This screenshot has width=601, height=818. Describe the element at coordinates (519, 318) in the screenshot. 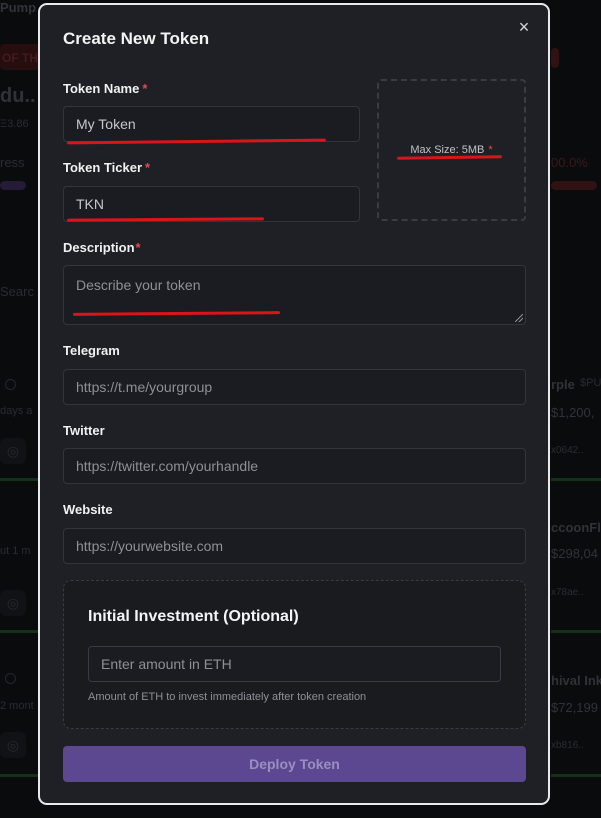

I see `resize-handle` at that location.